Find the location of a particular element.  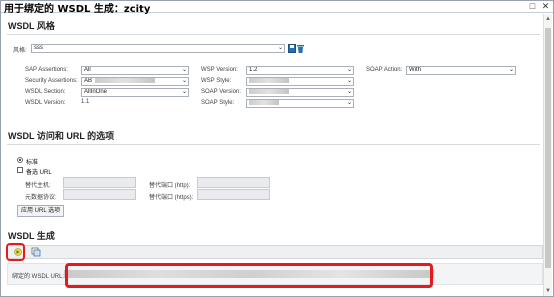

alt-proto-label: 元数据协议: is located at coordinates (41, 198).